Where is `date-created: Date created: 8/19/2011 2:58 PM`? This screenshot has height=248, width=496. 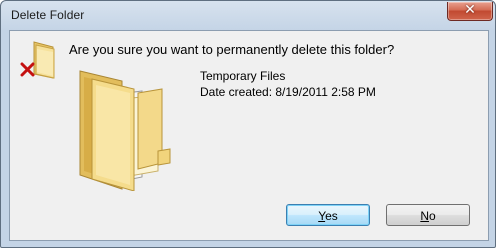 date-created: Date created: 8/19/2011 2:58 PM is located at coordinates (288, 92).